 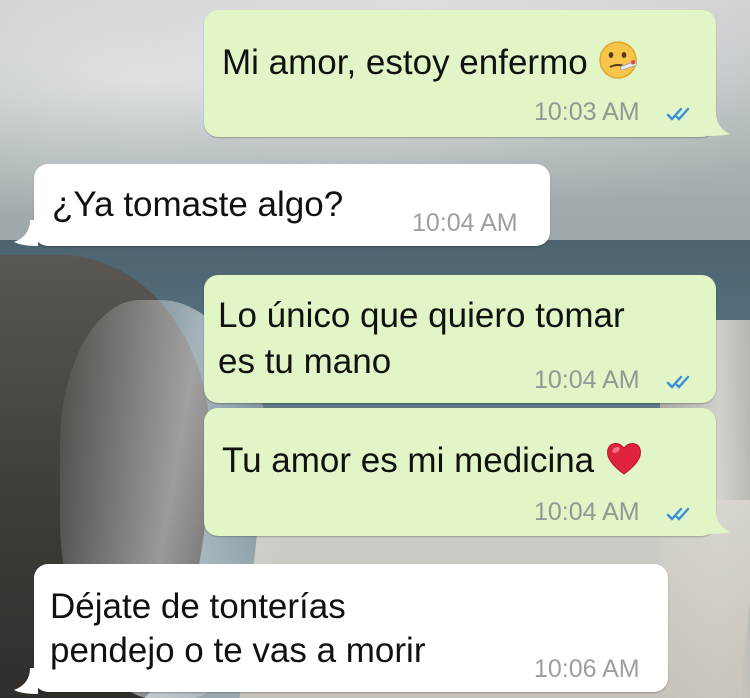 I want to click on message-text-line-1: Lo único que quiero tomar, so click(x=421, y=315).